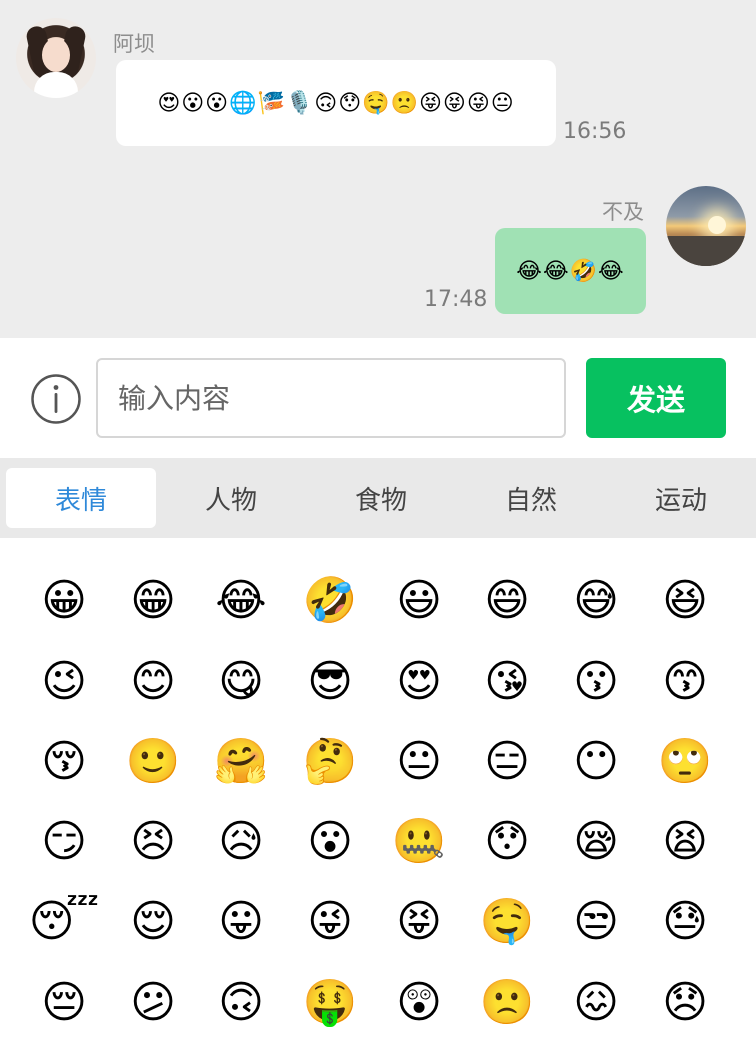 This screenshot has height=1050, width=756. What do you see at coordinates (419, 682) in the screenshot?
I see `emoji-button: 😍` at bounding box center [419, 682].